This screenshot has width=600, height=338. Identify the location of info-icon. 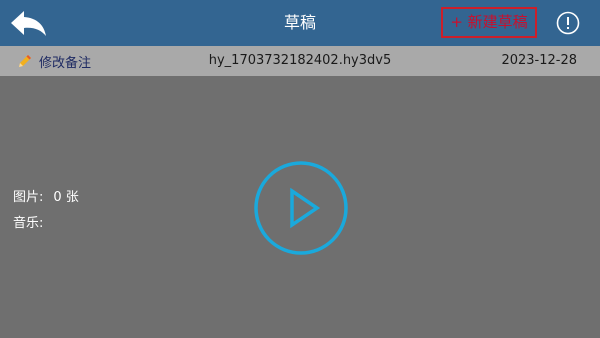
(568, 23).